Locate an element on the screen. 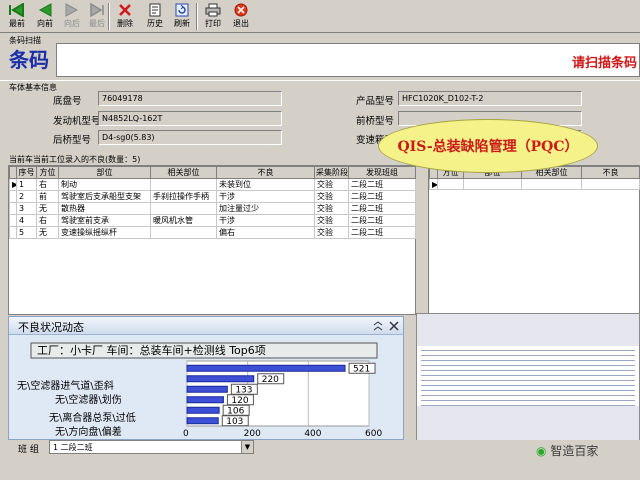 The height and width of the screenshot is (480, 640). table-row: 2 前驾驶室后支承船型支架 手刹拉操作手柄 干涉 交验 二段二班 is located at coordinates (212, 196).